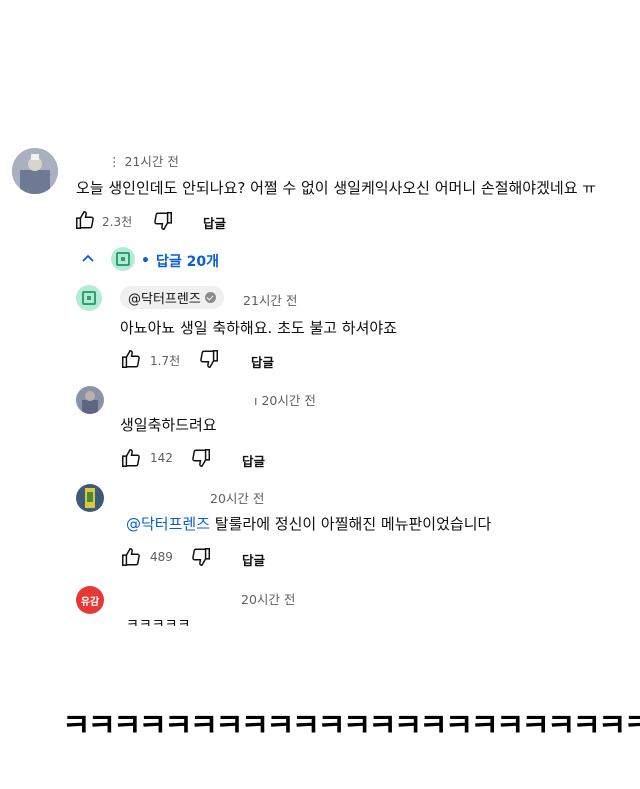  I want to click on verified-icon, so click(210, 297).